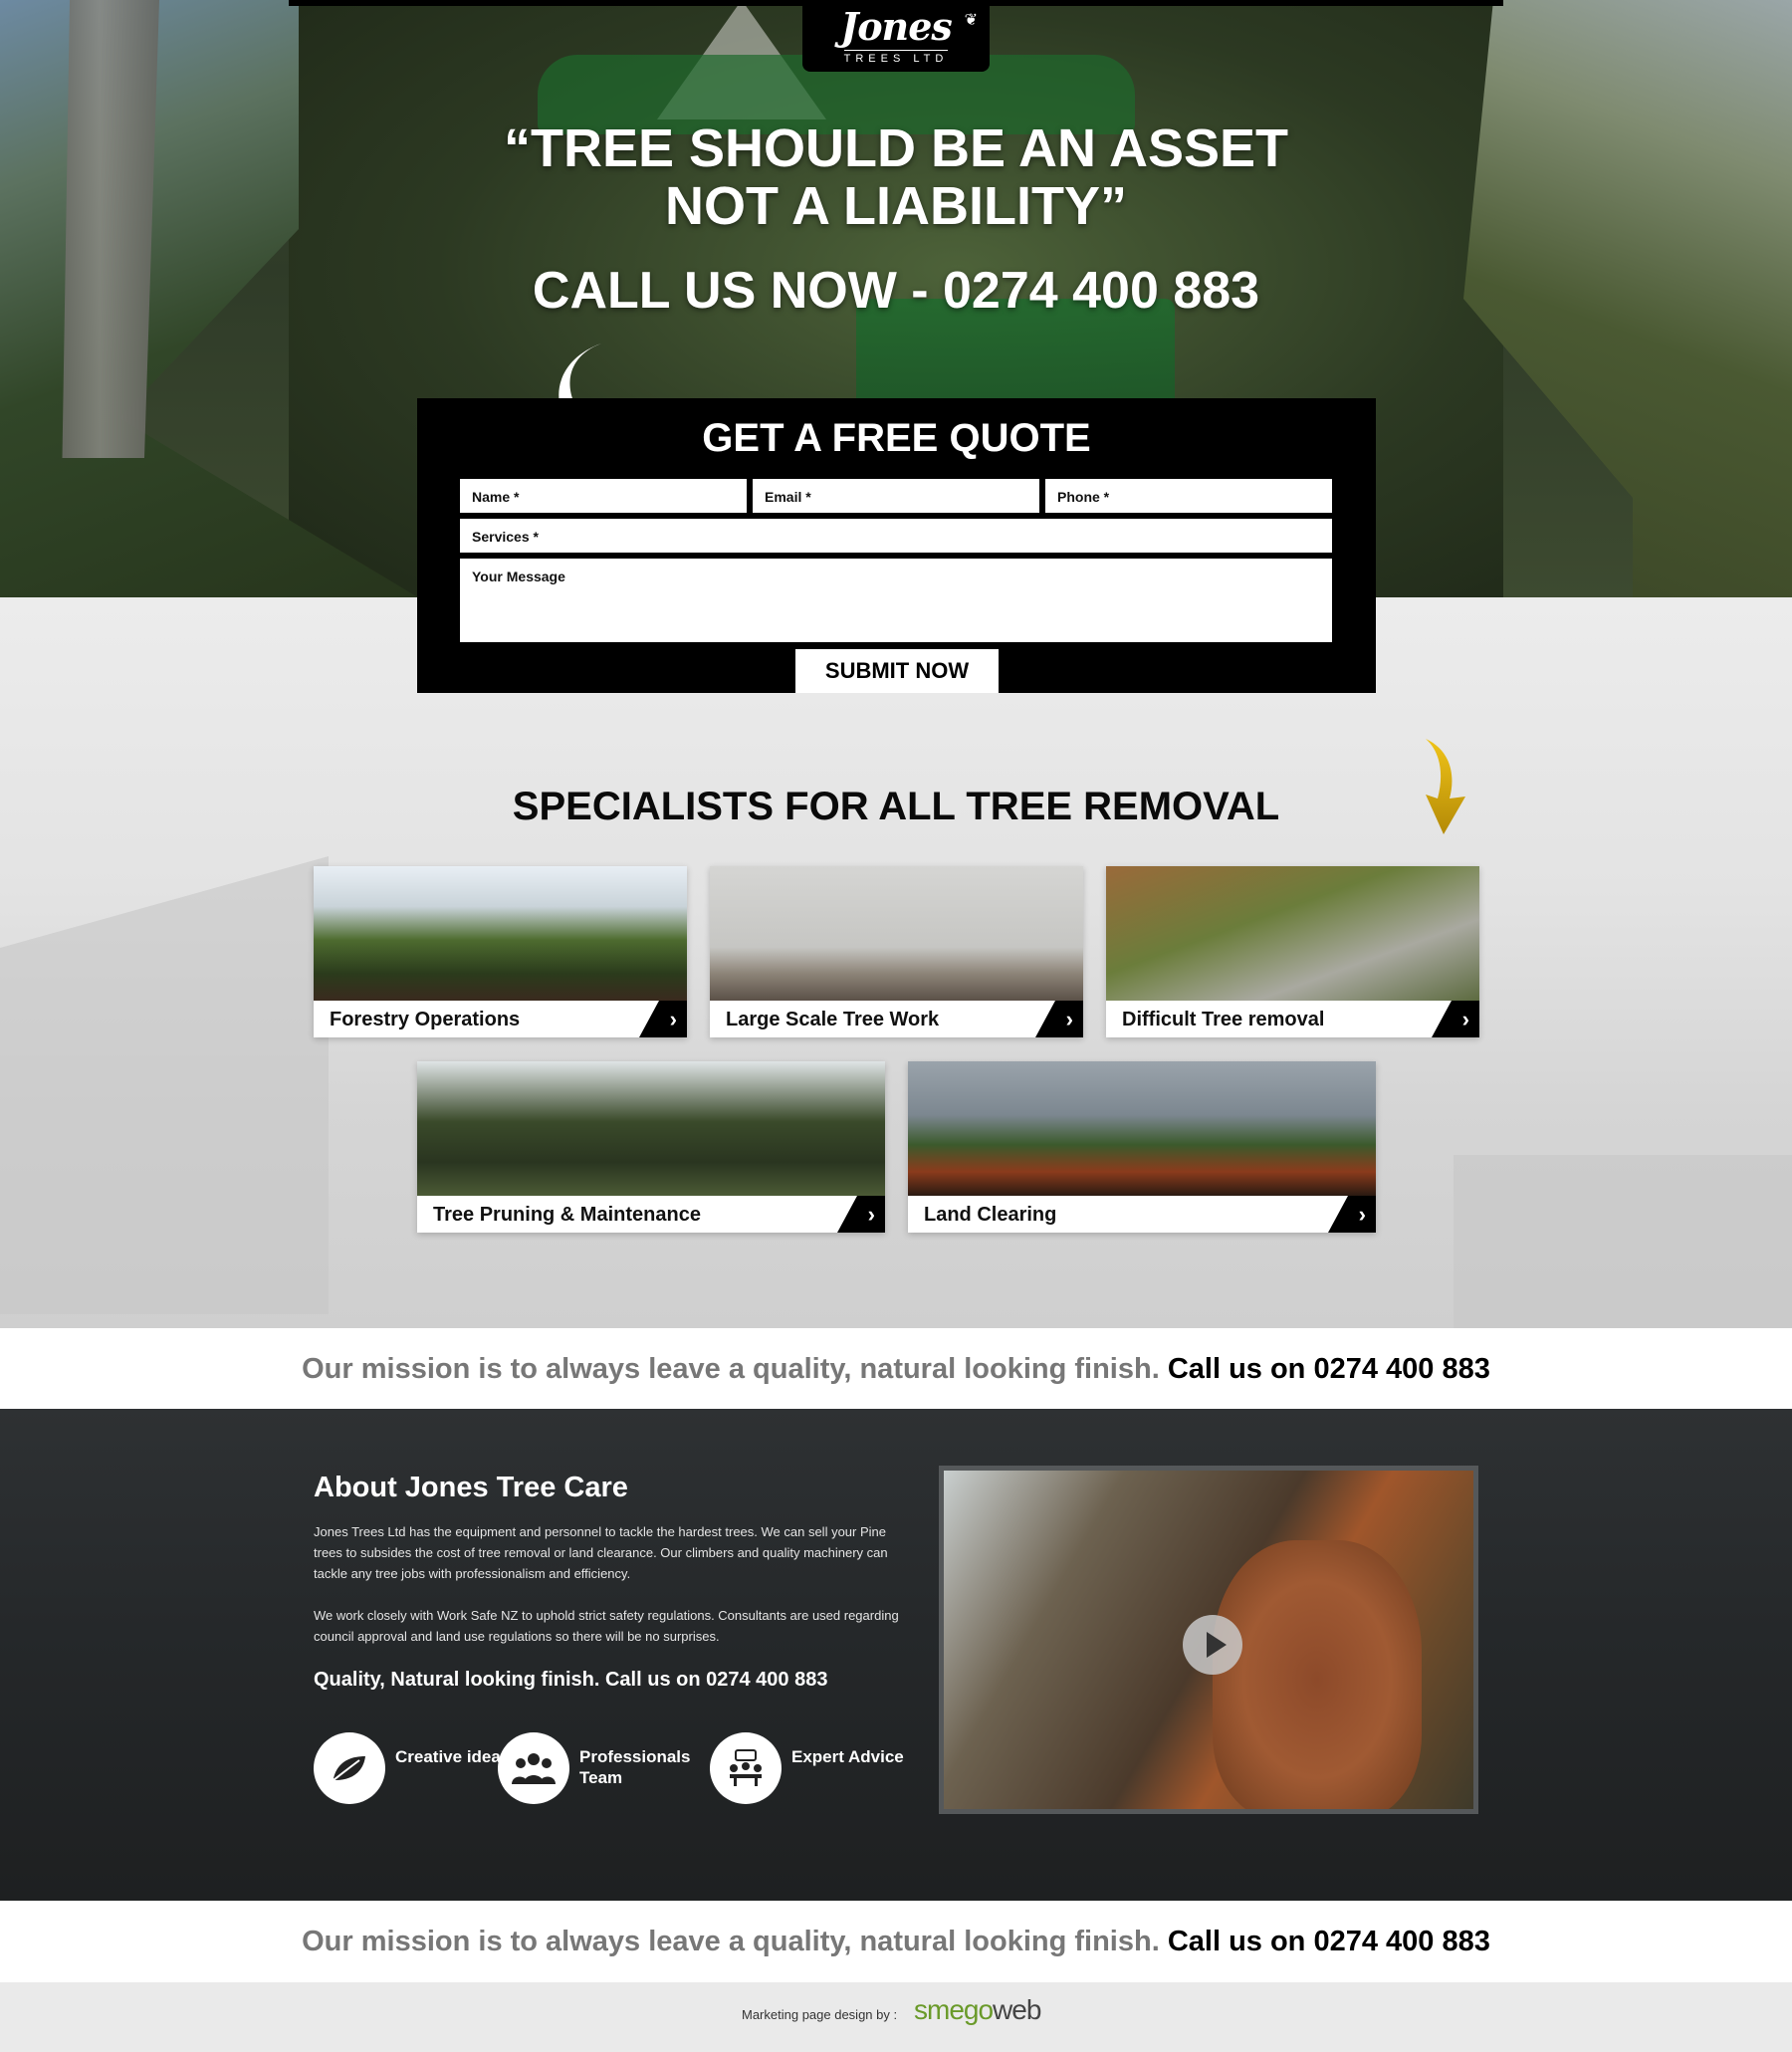 The height and width of the screenshot is (2052, 1792). Describe the element at coordinates (1223, 1019) in the screenshot. I see `card-label: Difficult Tree removal` at that location.